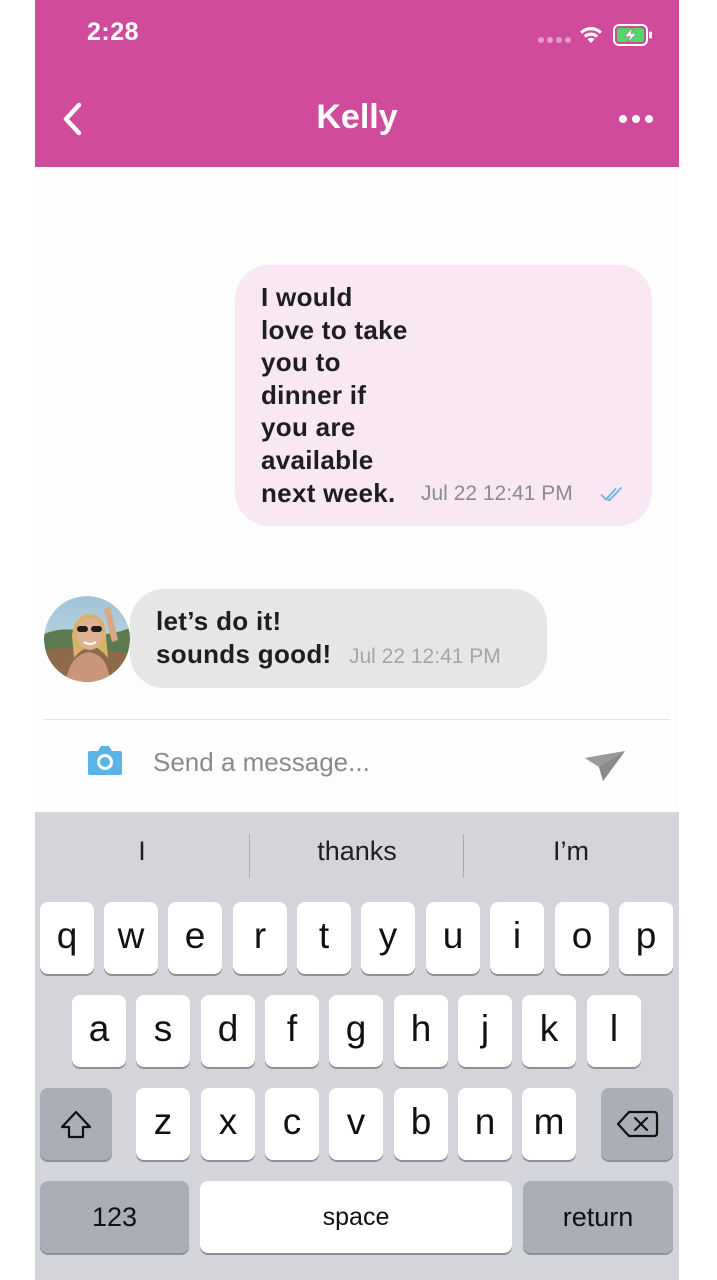 This screenshot has width=717, height=1280. Describe the element at coordinates (356, 1031) in the screenshot. I see `key-g: g` at that location.